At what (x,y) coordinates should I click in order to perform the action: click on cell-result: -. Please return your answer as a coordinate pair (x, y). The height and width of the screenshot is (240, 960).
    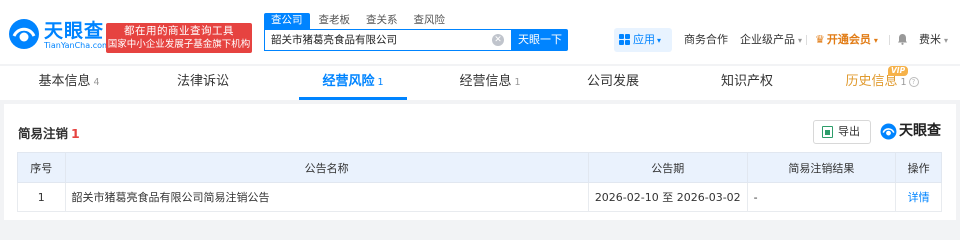
    Looking at the image, I should click on (821, 197).